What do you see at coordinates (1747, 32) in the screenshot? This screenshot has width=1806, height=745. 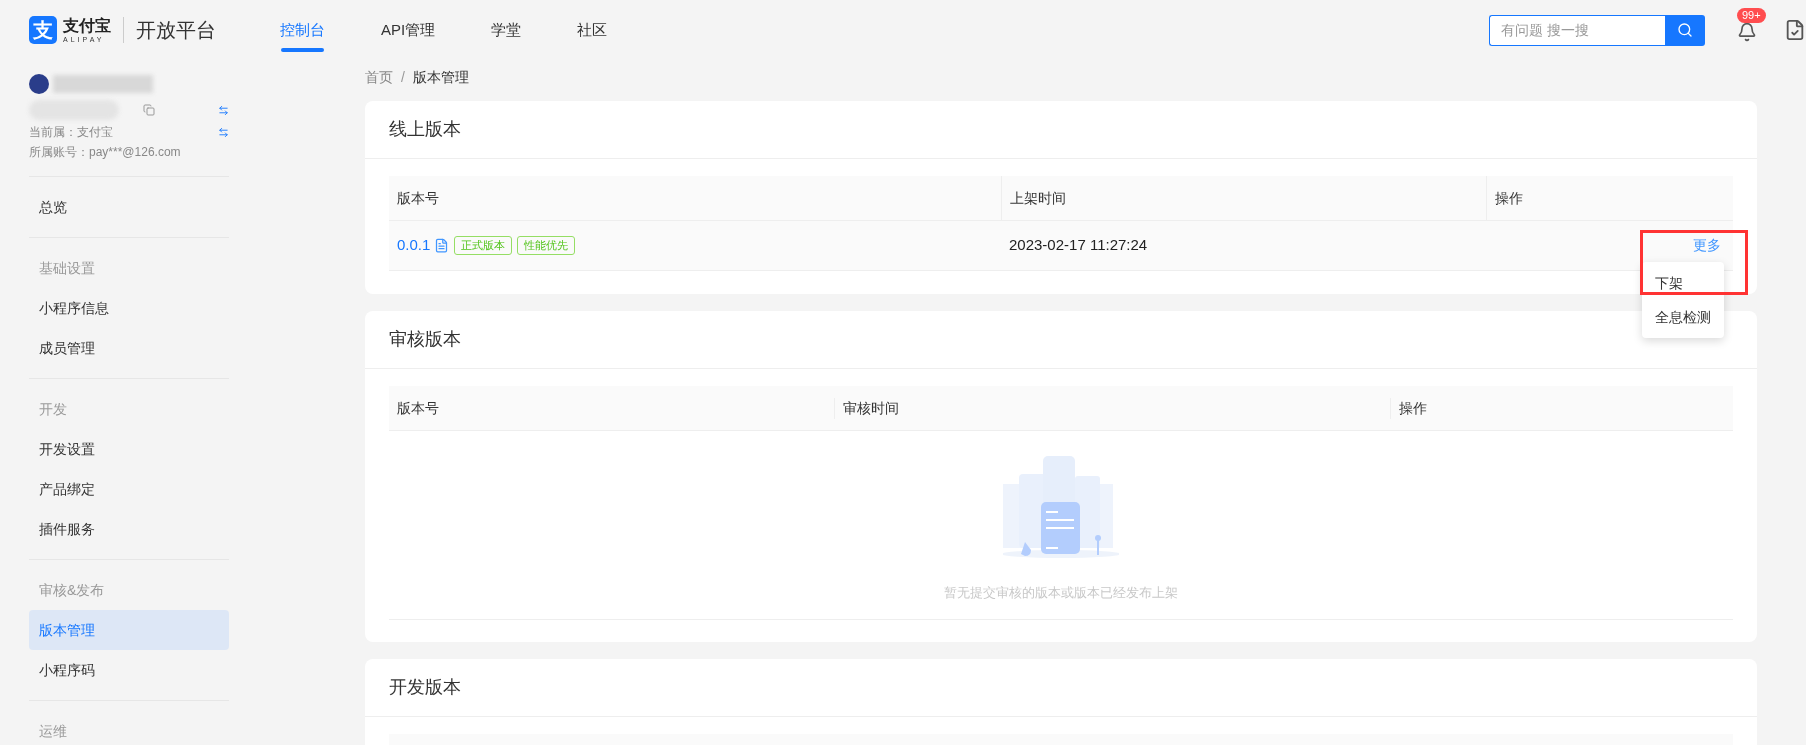 I see `bell-icon` at bounding box center [1747, 32].